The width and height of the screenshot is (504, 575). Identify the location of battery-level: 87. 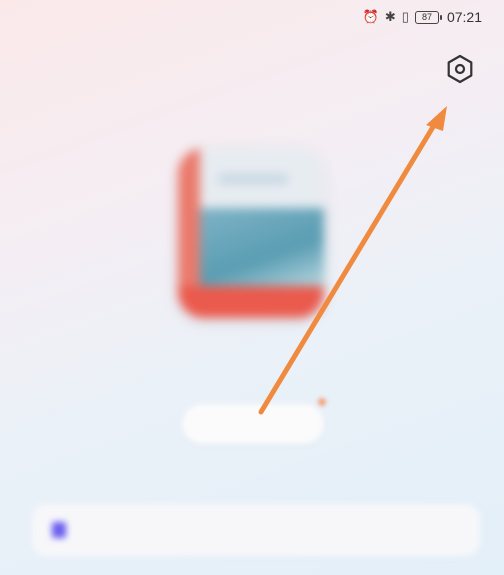
(426, 17).